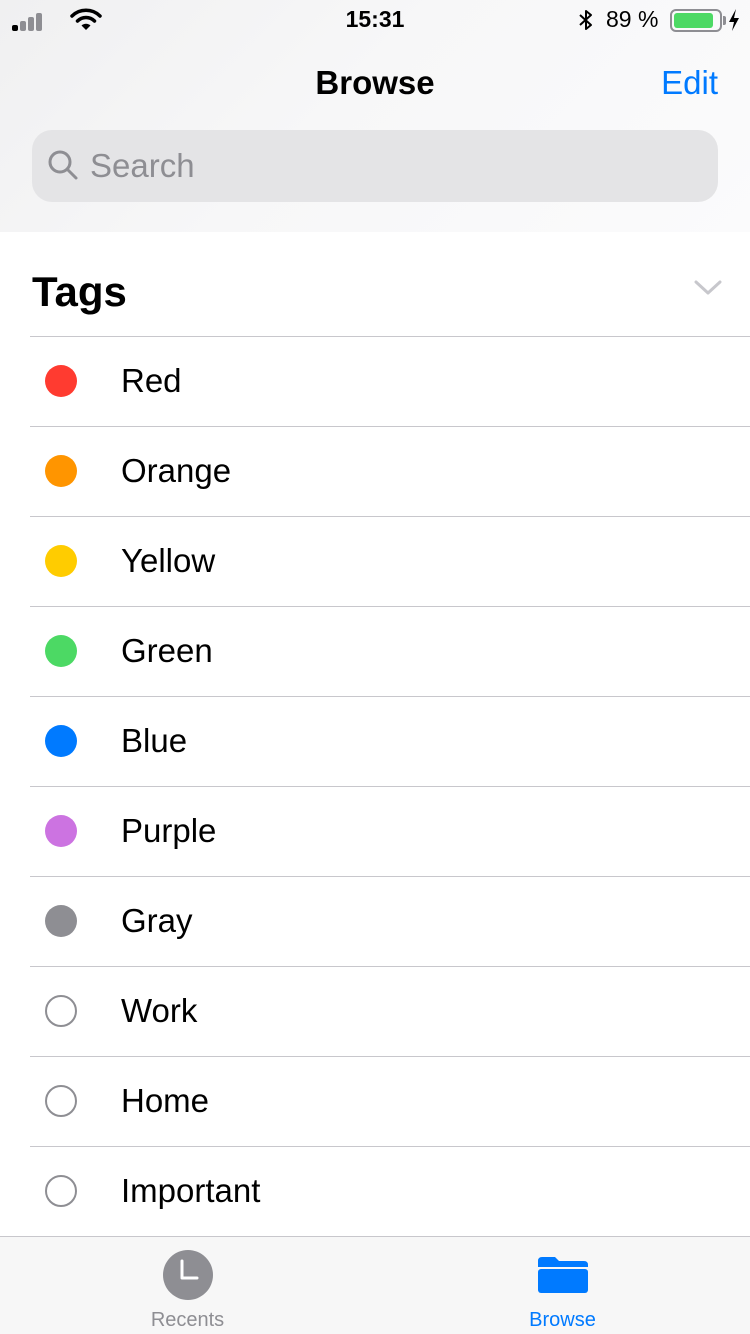 The height and width of the screenshot is (1334, 750). What do you see at coordinates (61, 561) in the screenshot?
I see `yellow-tag-dot-icon` at bounding box center [61, 561].